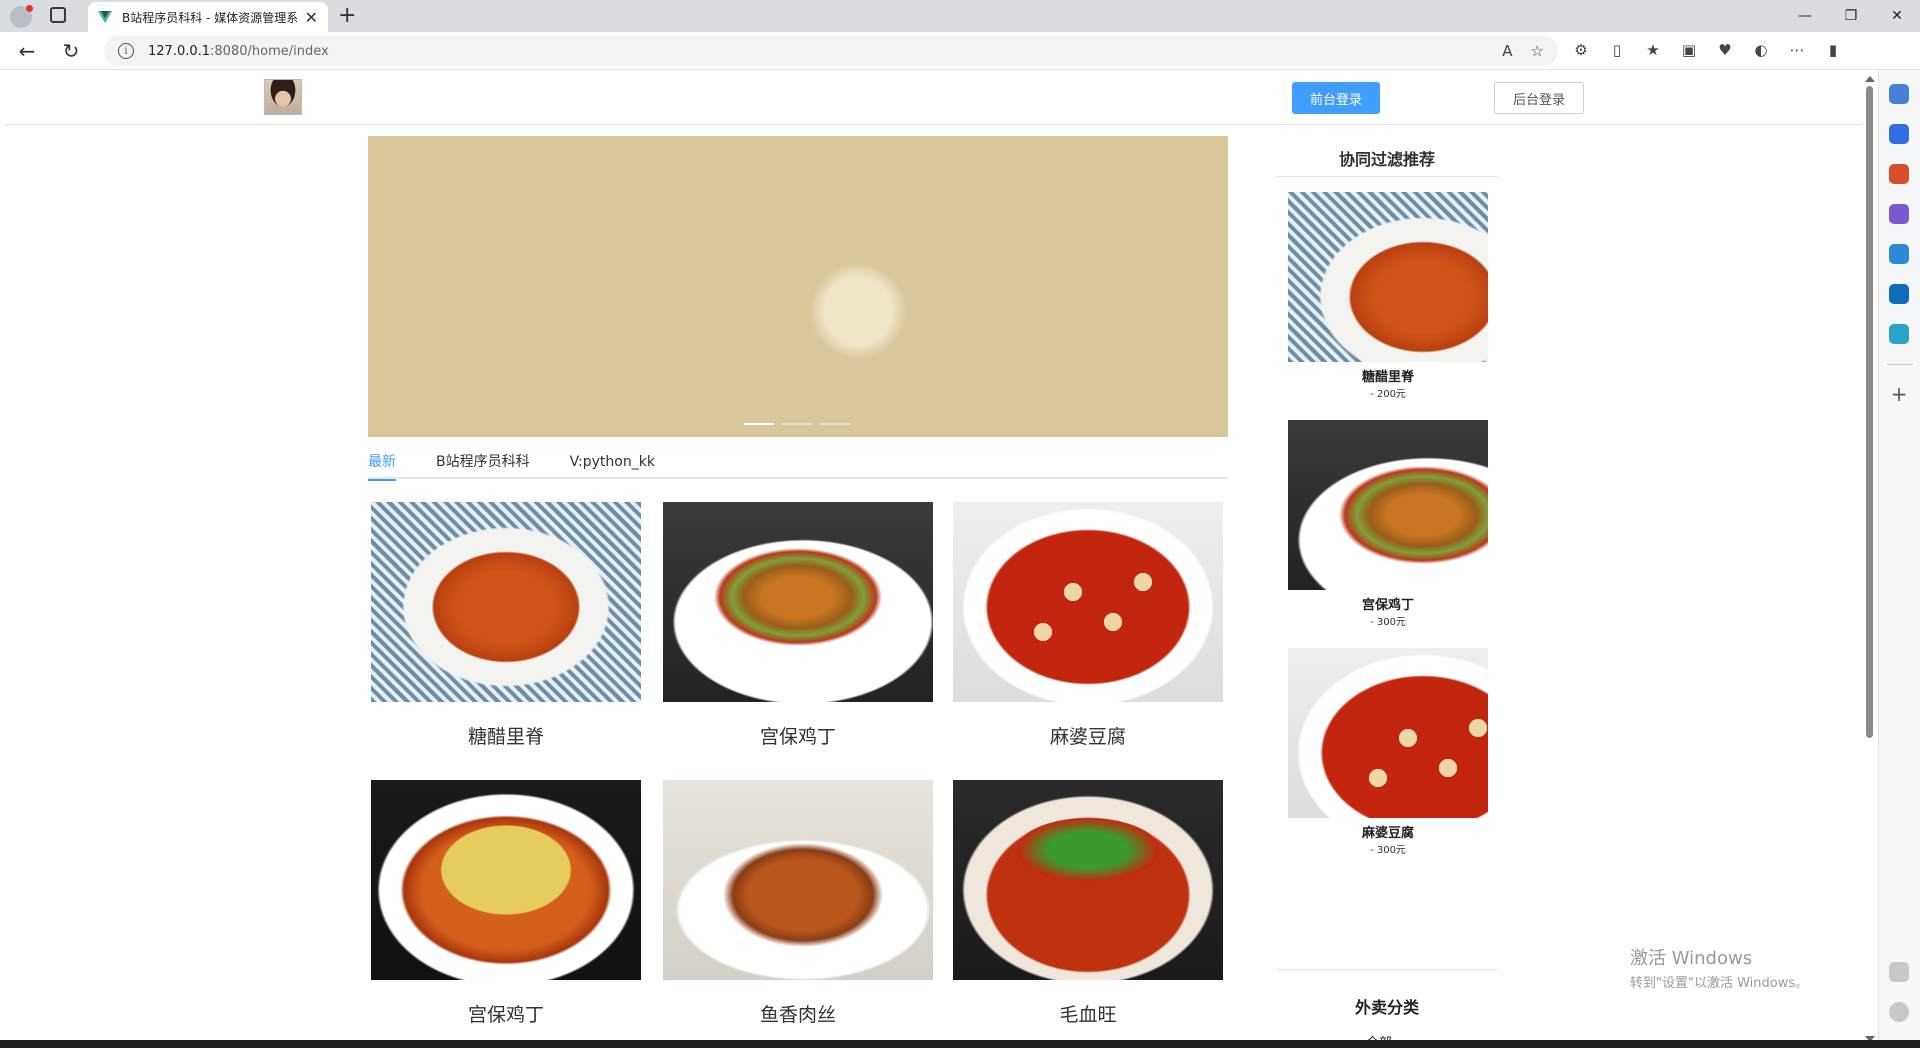  Describe the element at coordinates (1387, 833) in the screenshot. I see `recommend-name: 麻婆豆腐` at that location.